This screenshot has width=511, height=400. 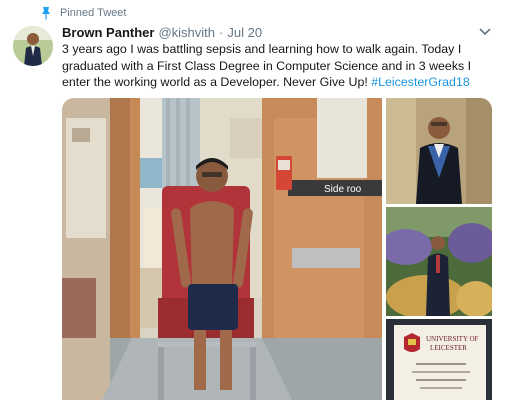 What do you see at coordinates (452, 339) in the screenshot?
I see `certificate-university: UNIVERSITY OF` at bounding box center [452, 339].